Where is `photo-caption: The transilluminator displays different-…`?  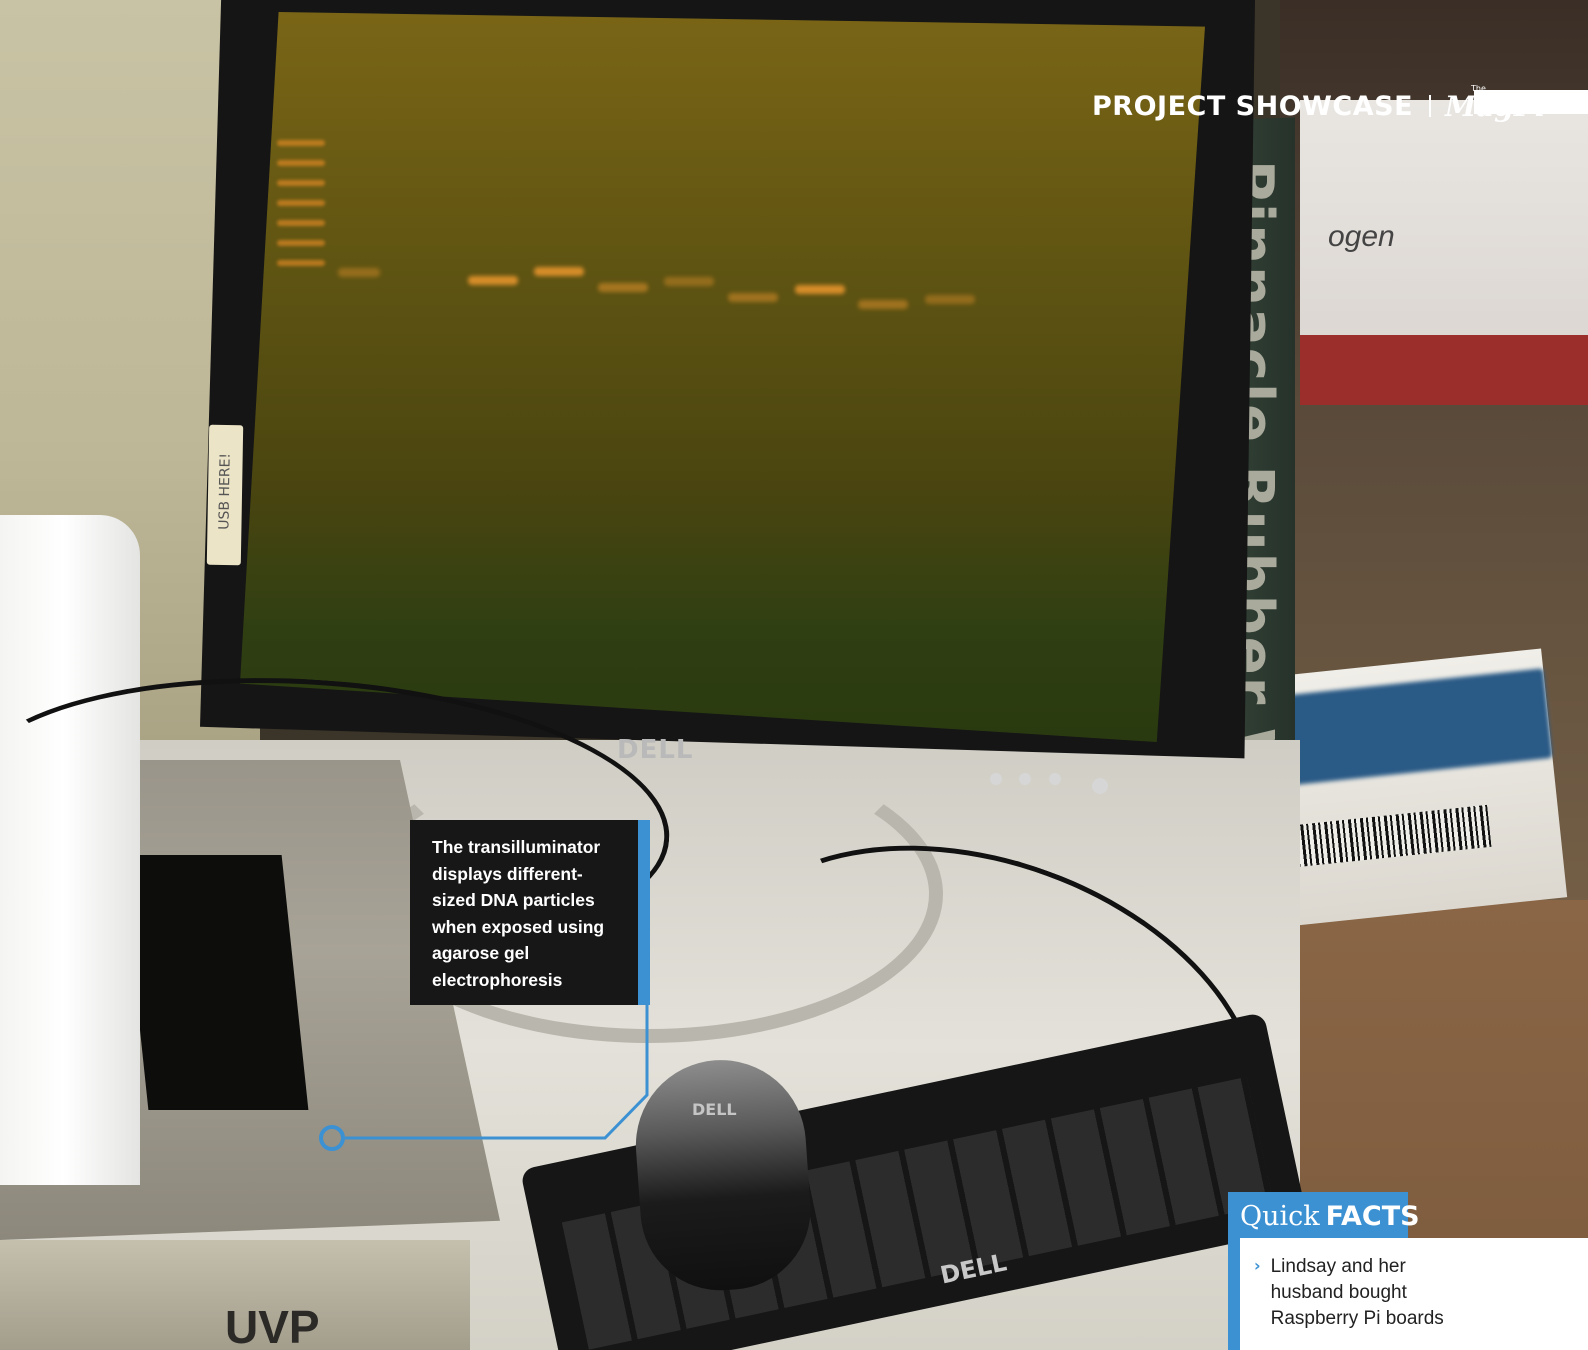 photo-caption: The transilluminator displays different-… is located at coordinates (524, 912).